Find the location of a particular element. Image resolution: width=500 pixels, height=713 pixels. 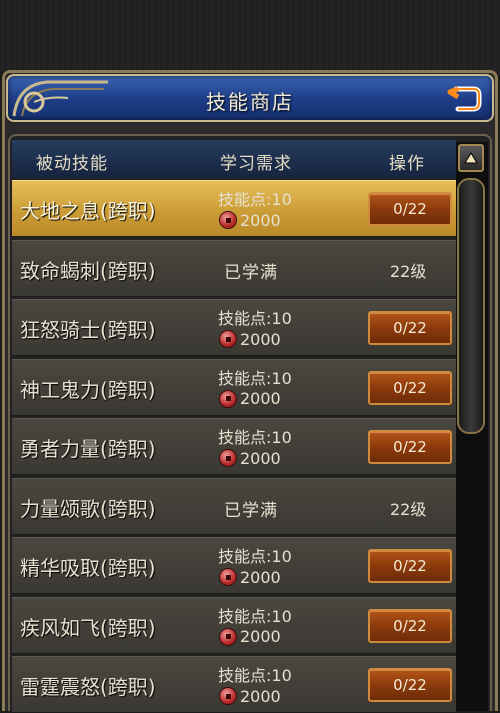

top-background is located at coordinates (250, 36).